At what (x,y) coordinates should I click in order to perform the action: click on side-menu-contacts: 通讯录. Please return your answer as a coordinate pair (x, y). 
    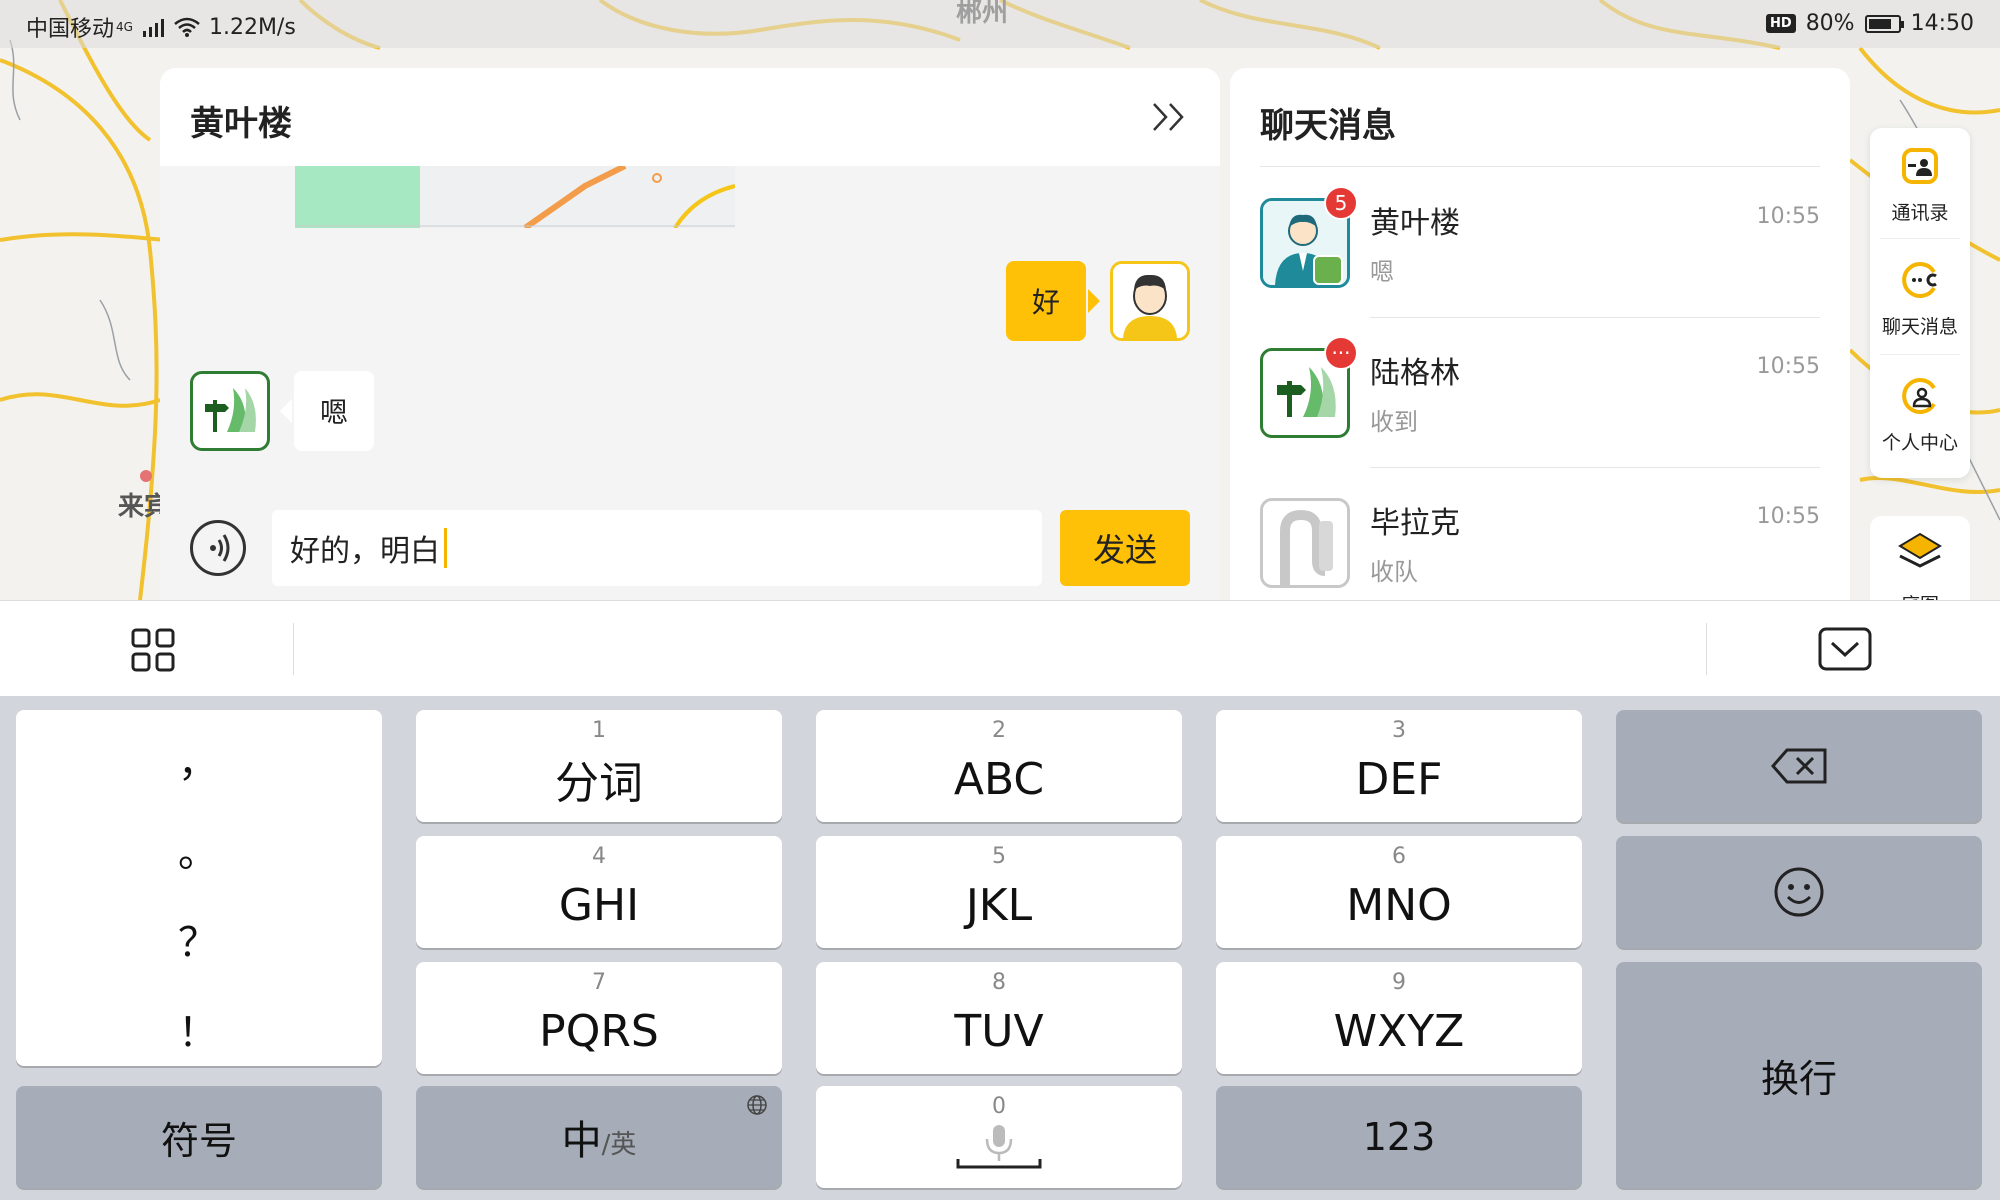
    Looking at the image, I should click on (1920, 183).